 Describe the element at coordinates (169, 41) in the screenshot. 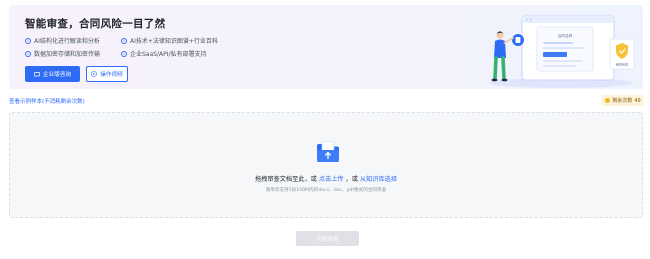

I see `feature-item: ✓ AI技术+法律知识图谱+行业百科` at that location.